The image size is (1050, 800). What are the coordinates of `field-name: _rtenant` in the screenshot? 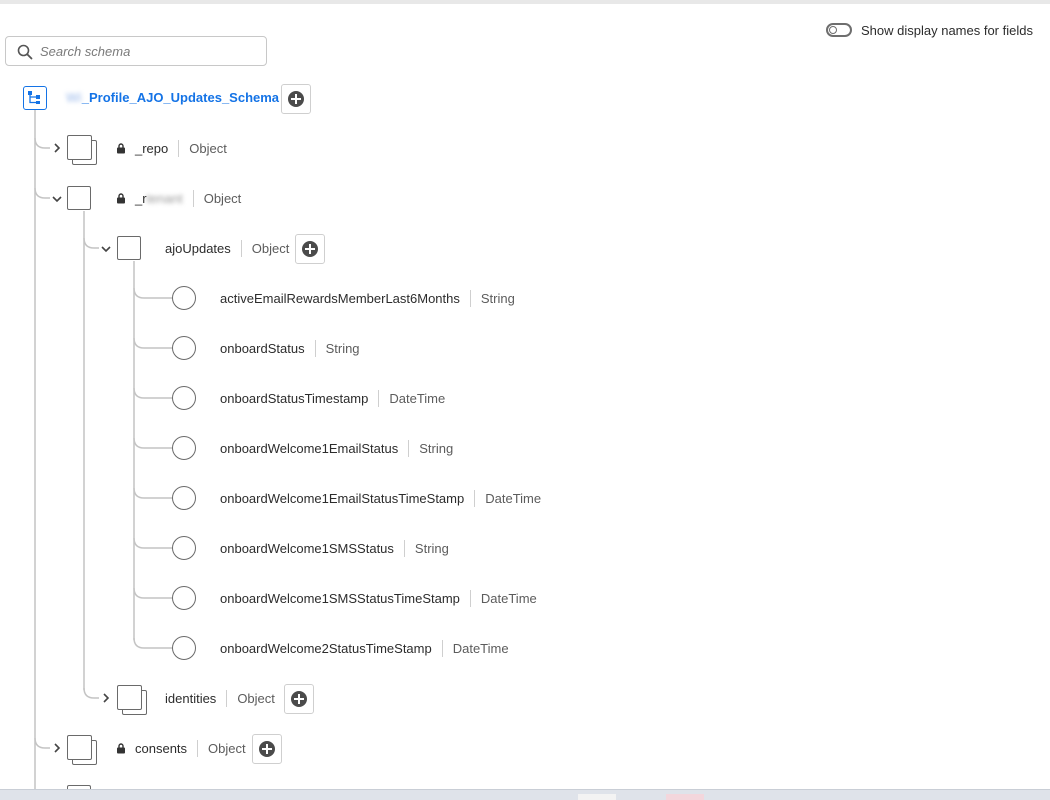 It's located at (159, 198).